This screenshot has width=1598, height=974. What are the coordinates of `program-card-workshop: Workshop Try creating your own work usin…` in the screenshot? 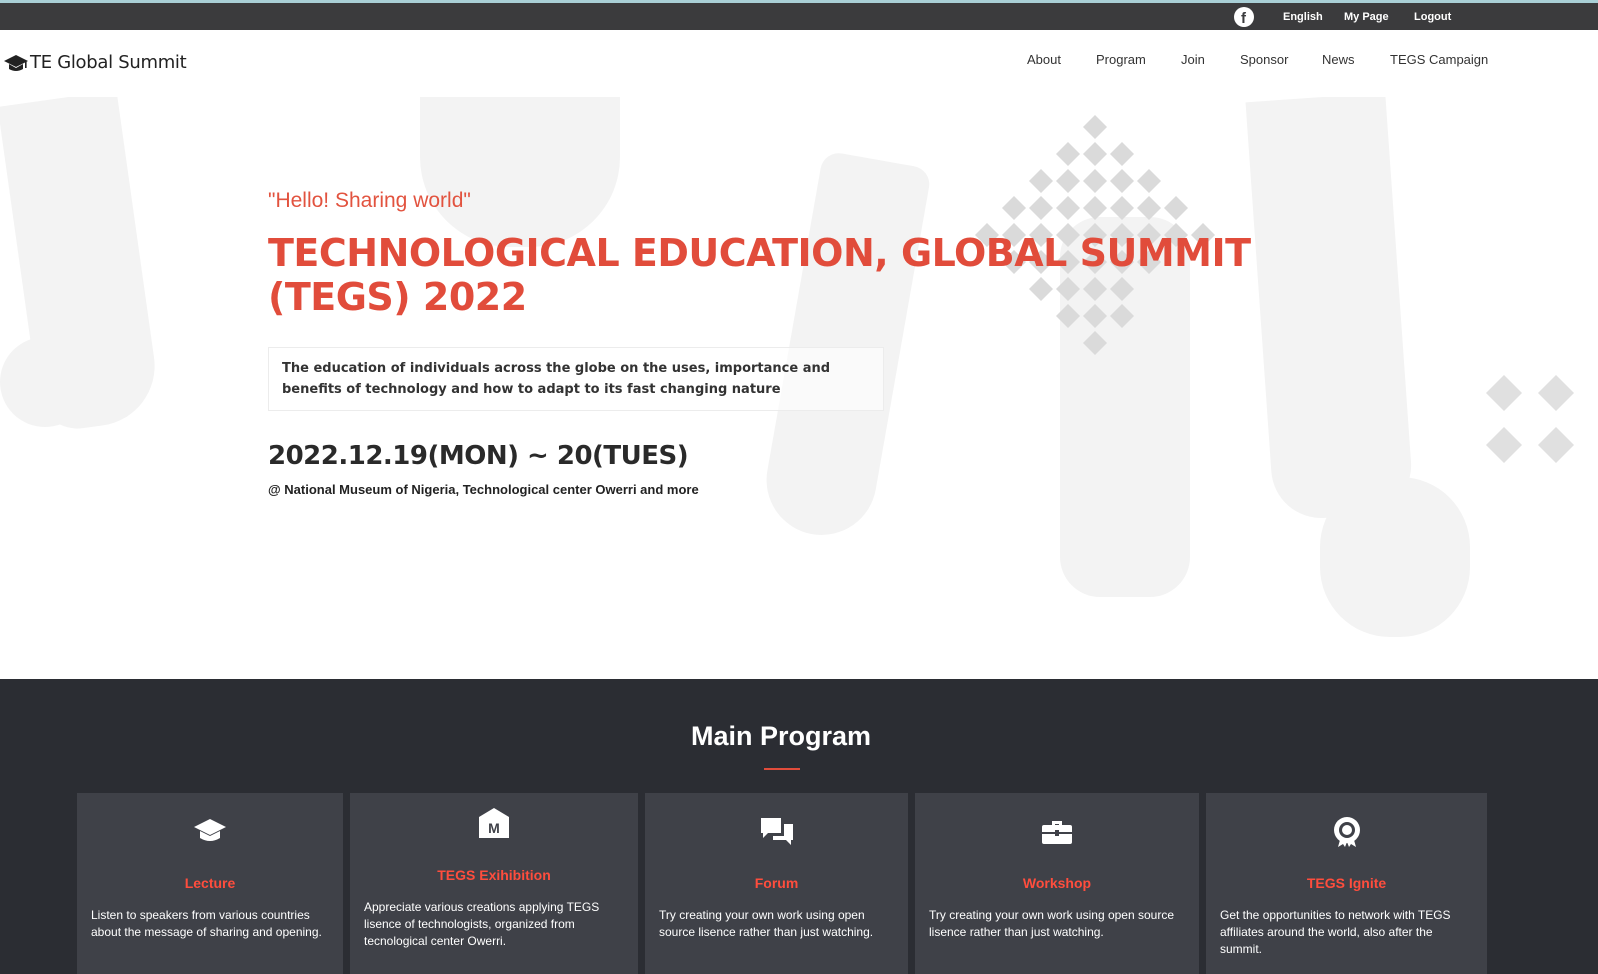 It's located at (1057, 883).